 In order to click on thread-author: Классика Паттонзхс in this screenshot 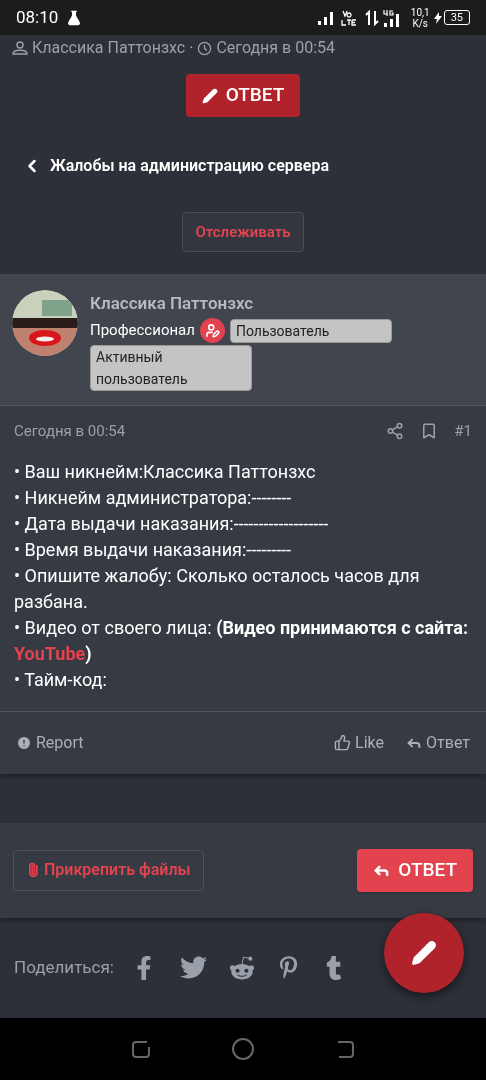, I will do `click(109, 48)`.